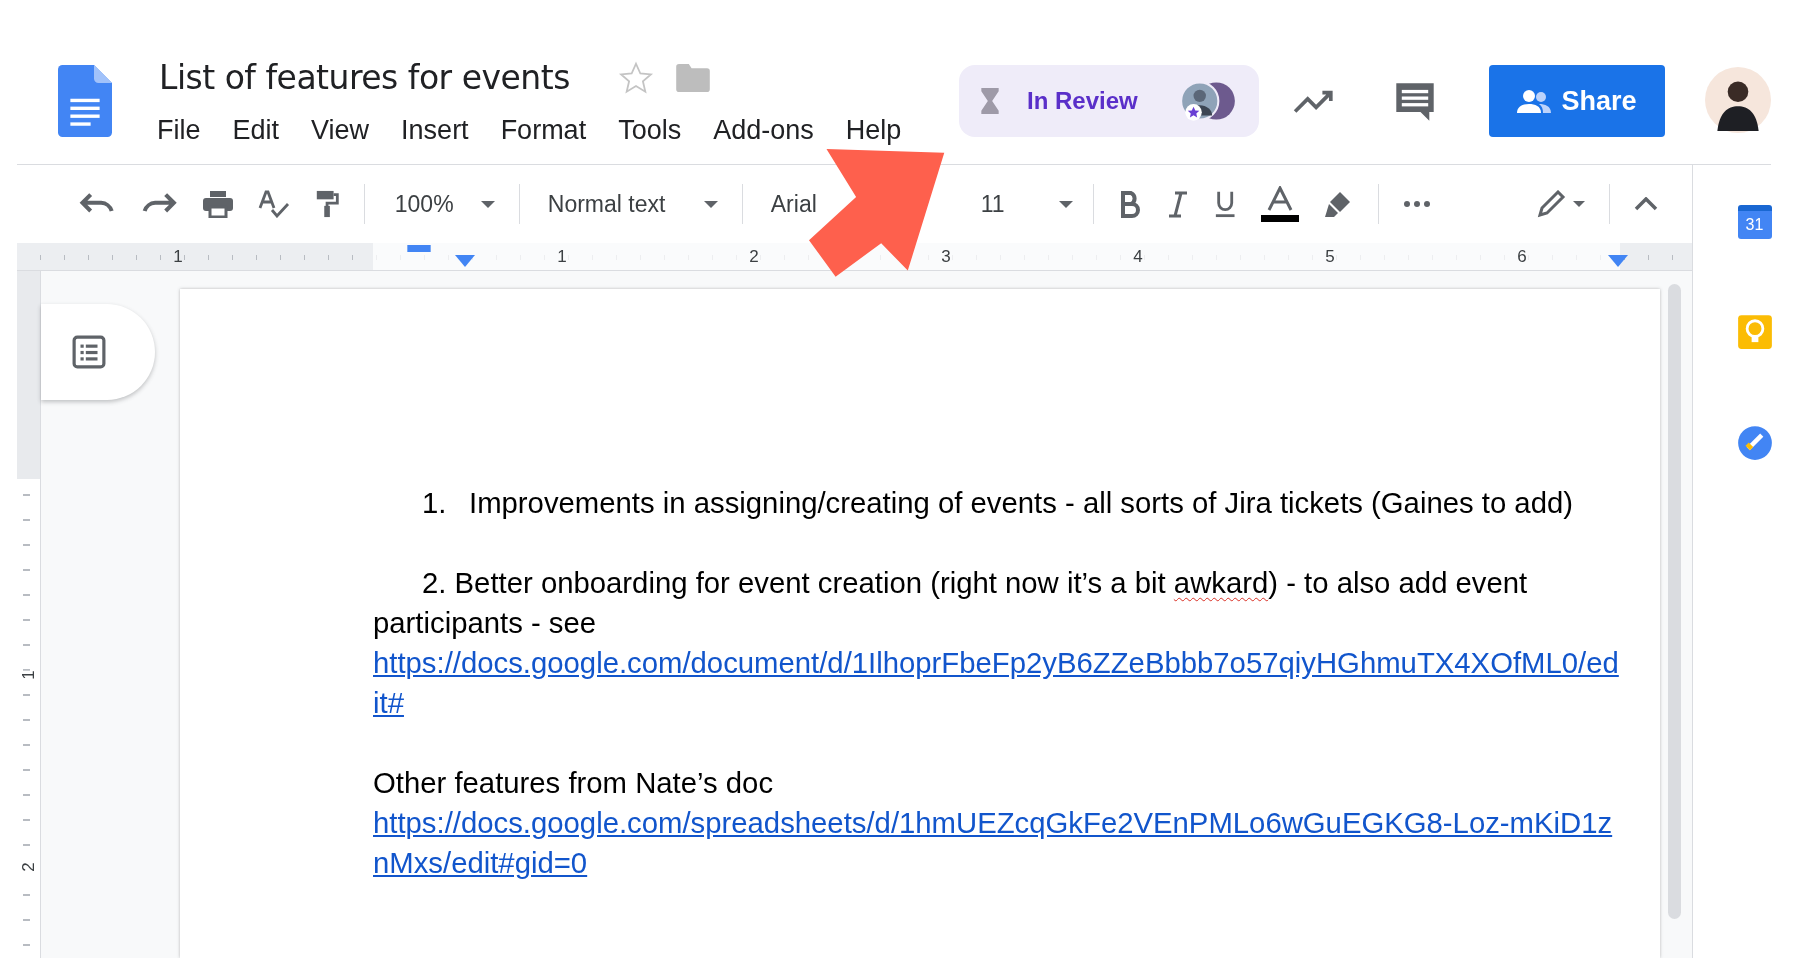 The image size is (1816, 958). Describe the element at coordinates (1417, 204) in the screenshot. I see `more-icon` at that location.